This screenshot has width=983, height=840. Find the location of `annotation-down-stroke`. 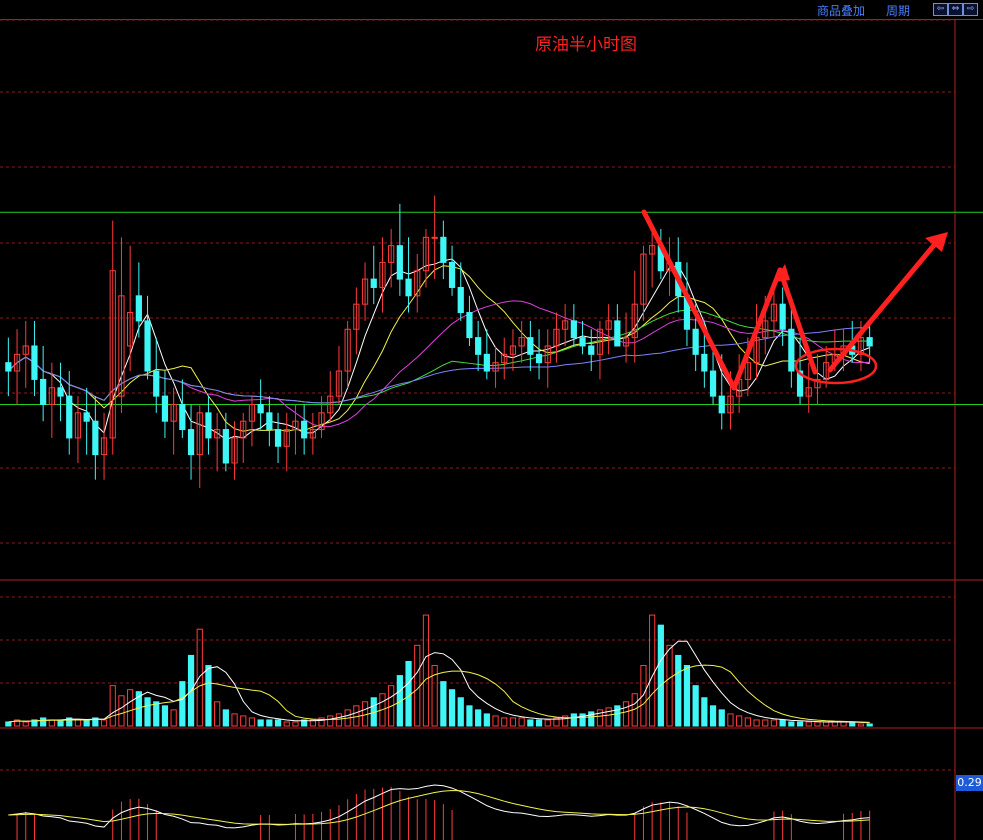

annotation-down-stroke is located at coordinates (689, 300).